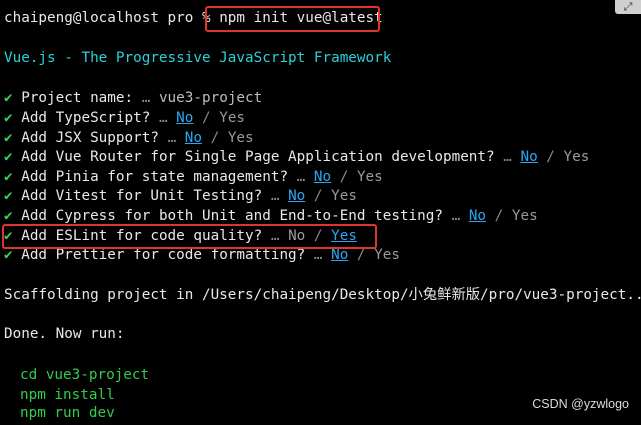 The image size is (641, 425). I want to click on expand-icon: ⤢, so click(628, 7).